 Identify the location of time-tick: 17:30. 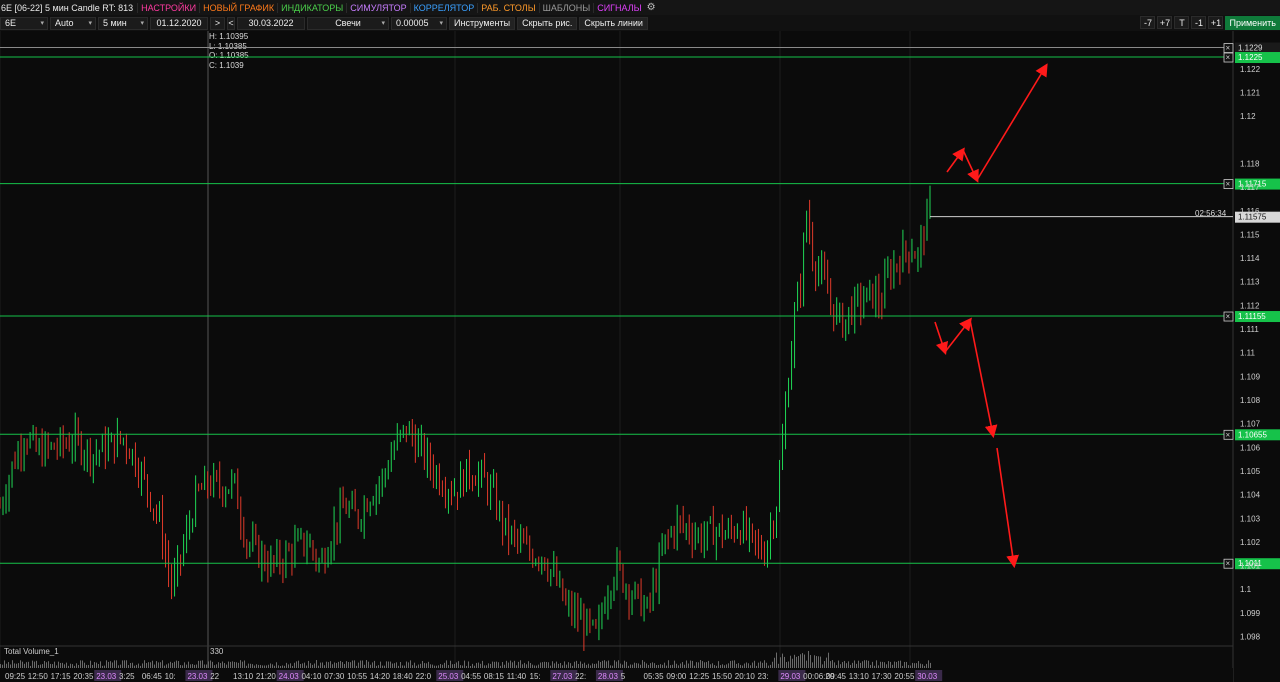
(882, 676).